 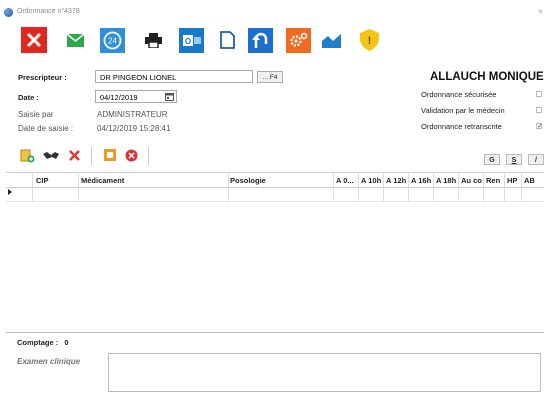 I want to click on flag-retranscrite-label: Ordonnance retranscrite, so click(x=461, y=126).